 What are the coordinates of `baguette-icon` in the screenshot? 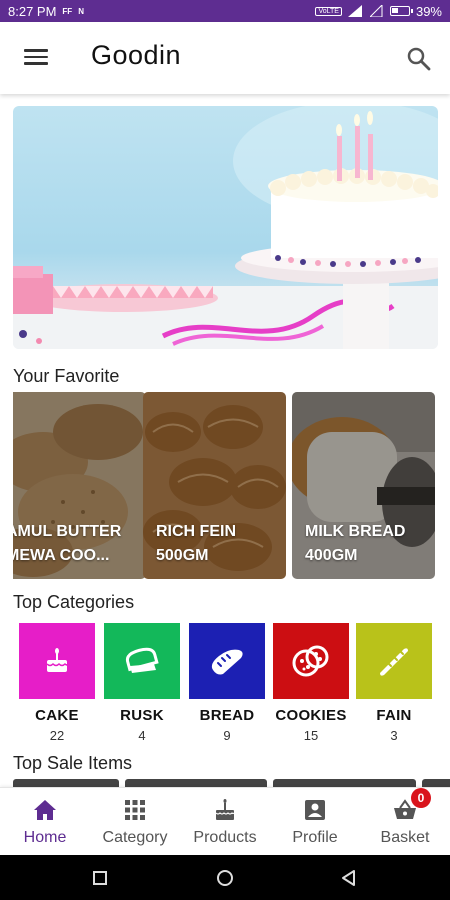 It's located at (394, 662).